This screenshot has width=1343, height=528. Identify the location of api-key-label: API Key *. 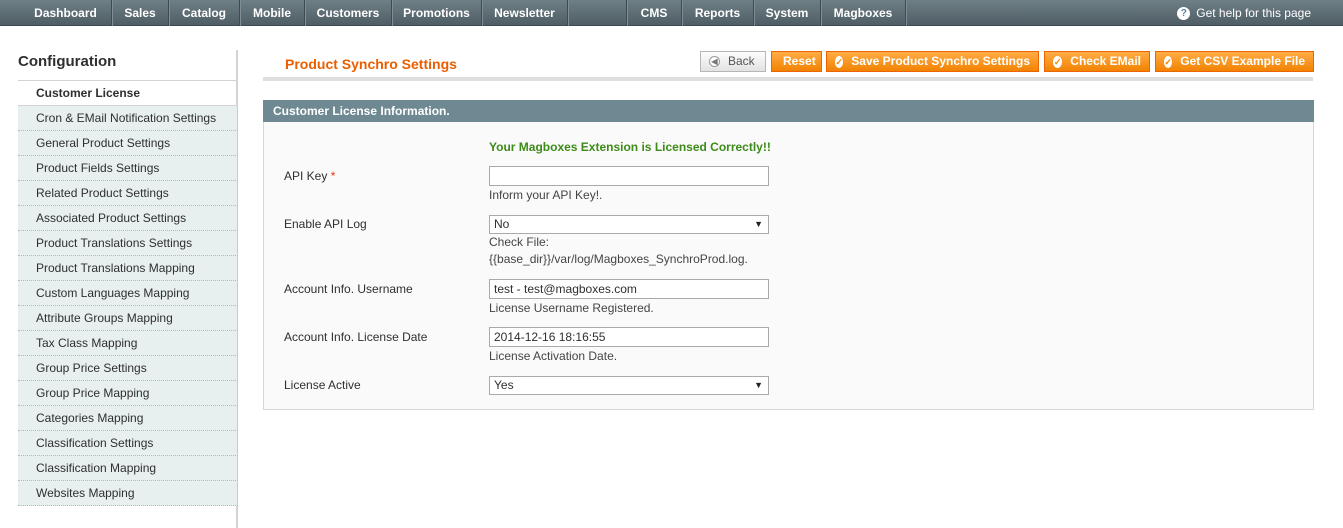
(309, 176).